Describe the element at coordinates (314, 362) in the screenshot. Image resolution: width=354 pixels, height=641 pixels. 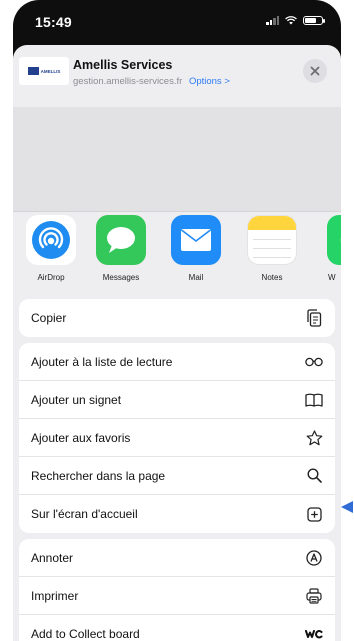
I see `glasses-icon` at that location.